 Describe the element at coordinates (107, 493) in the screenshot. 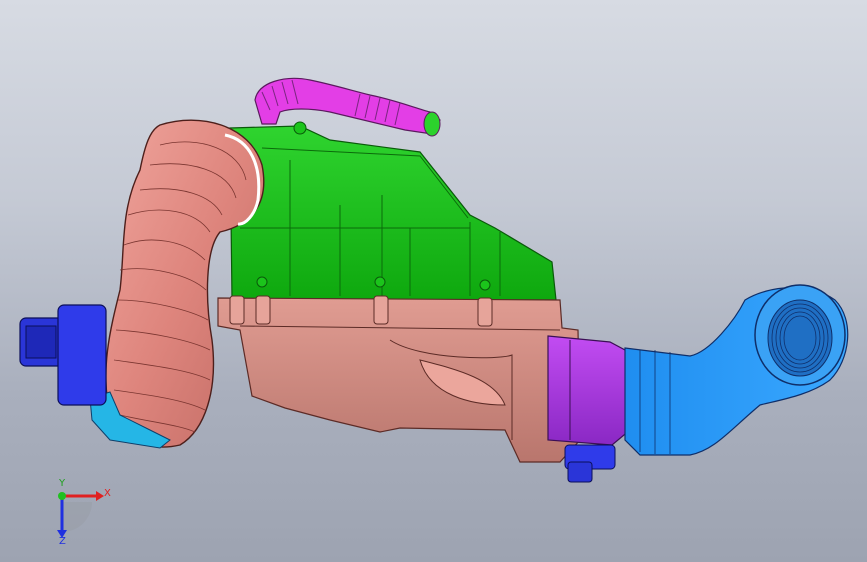

I see `x-axis-label: X` at that location.